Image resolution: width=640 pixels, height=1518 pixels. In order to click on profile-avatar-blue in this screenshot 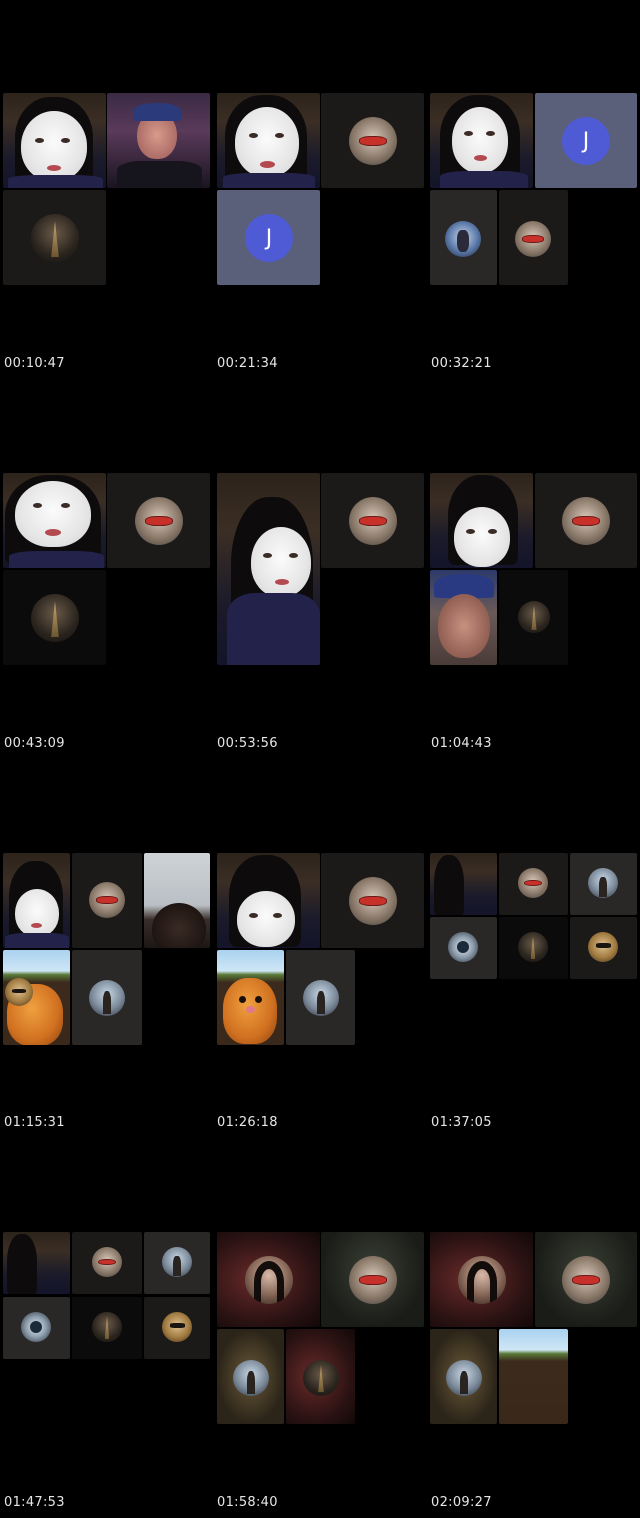, I will do `click(463, 239)`.